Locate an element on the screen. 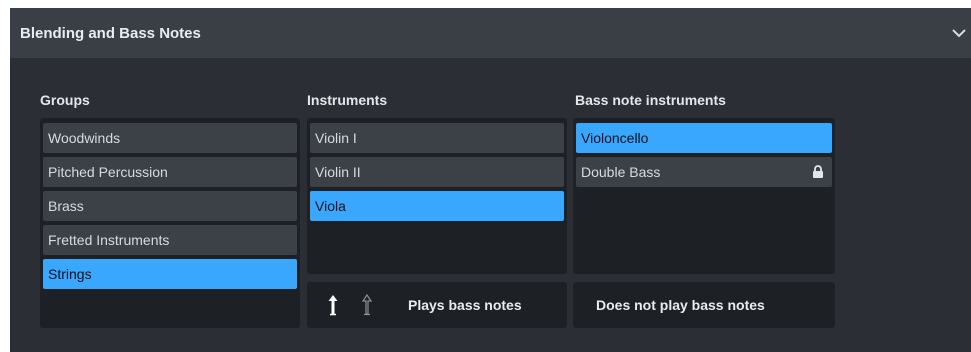  does-not-play-bass-notes-legend: Does not play bass notes is located at coordinates (704, 305).